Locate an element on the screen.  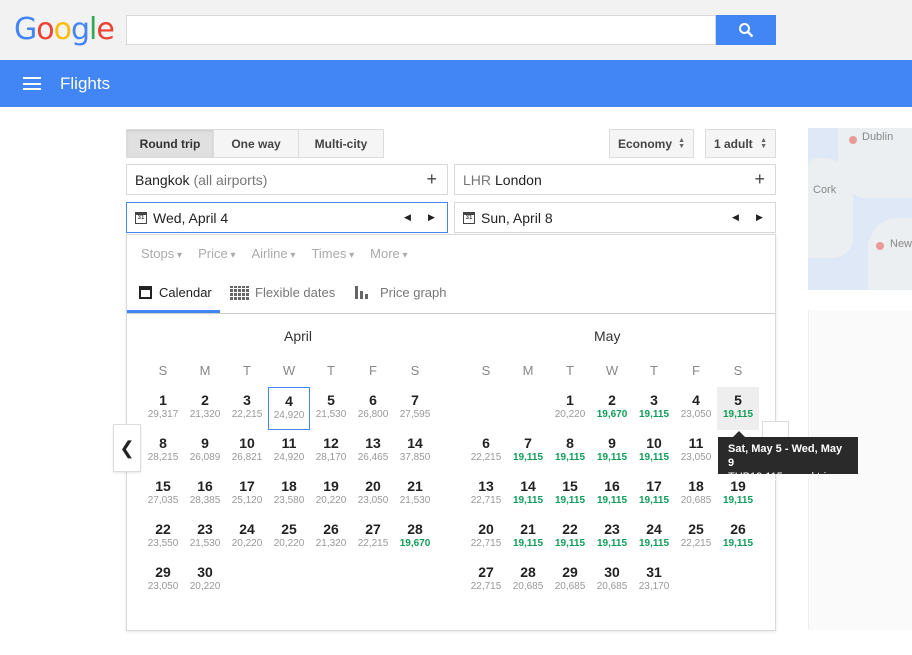
calendar-day: 9 26,089 is located at coordinates (205, 451).